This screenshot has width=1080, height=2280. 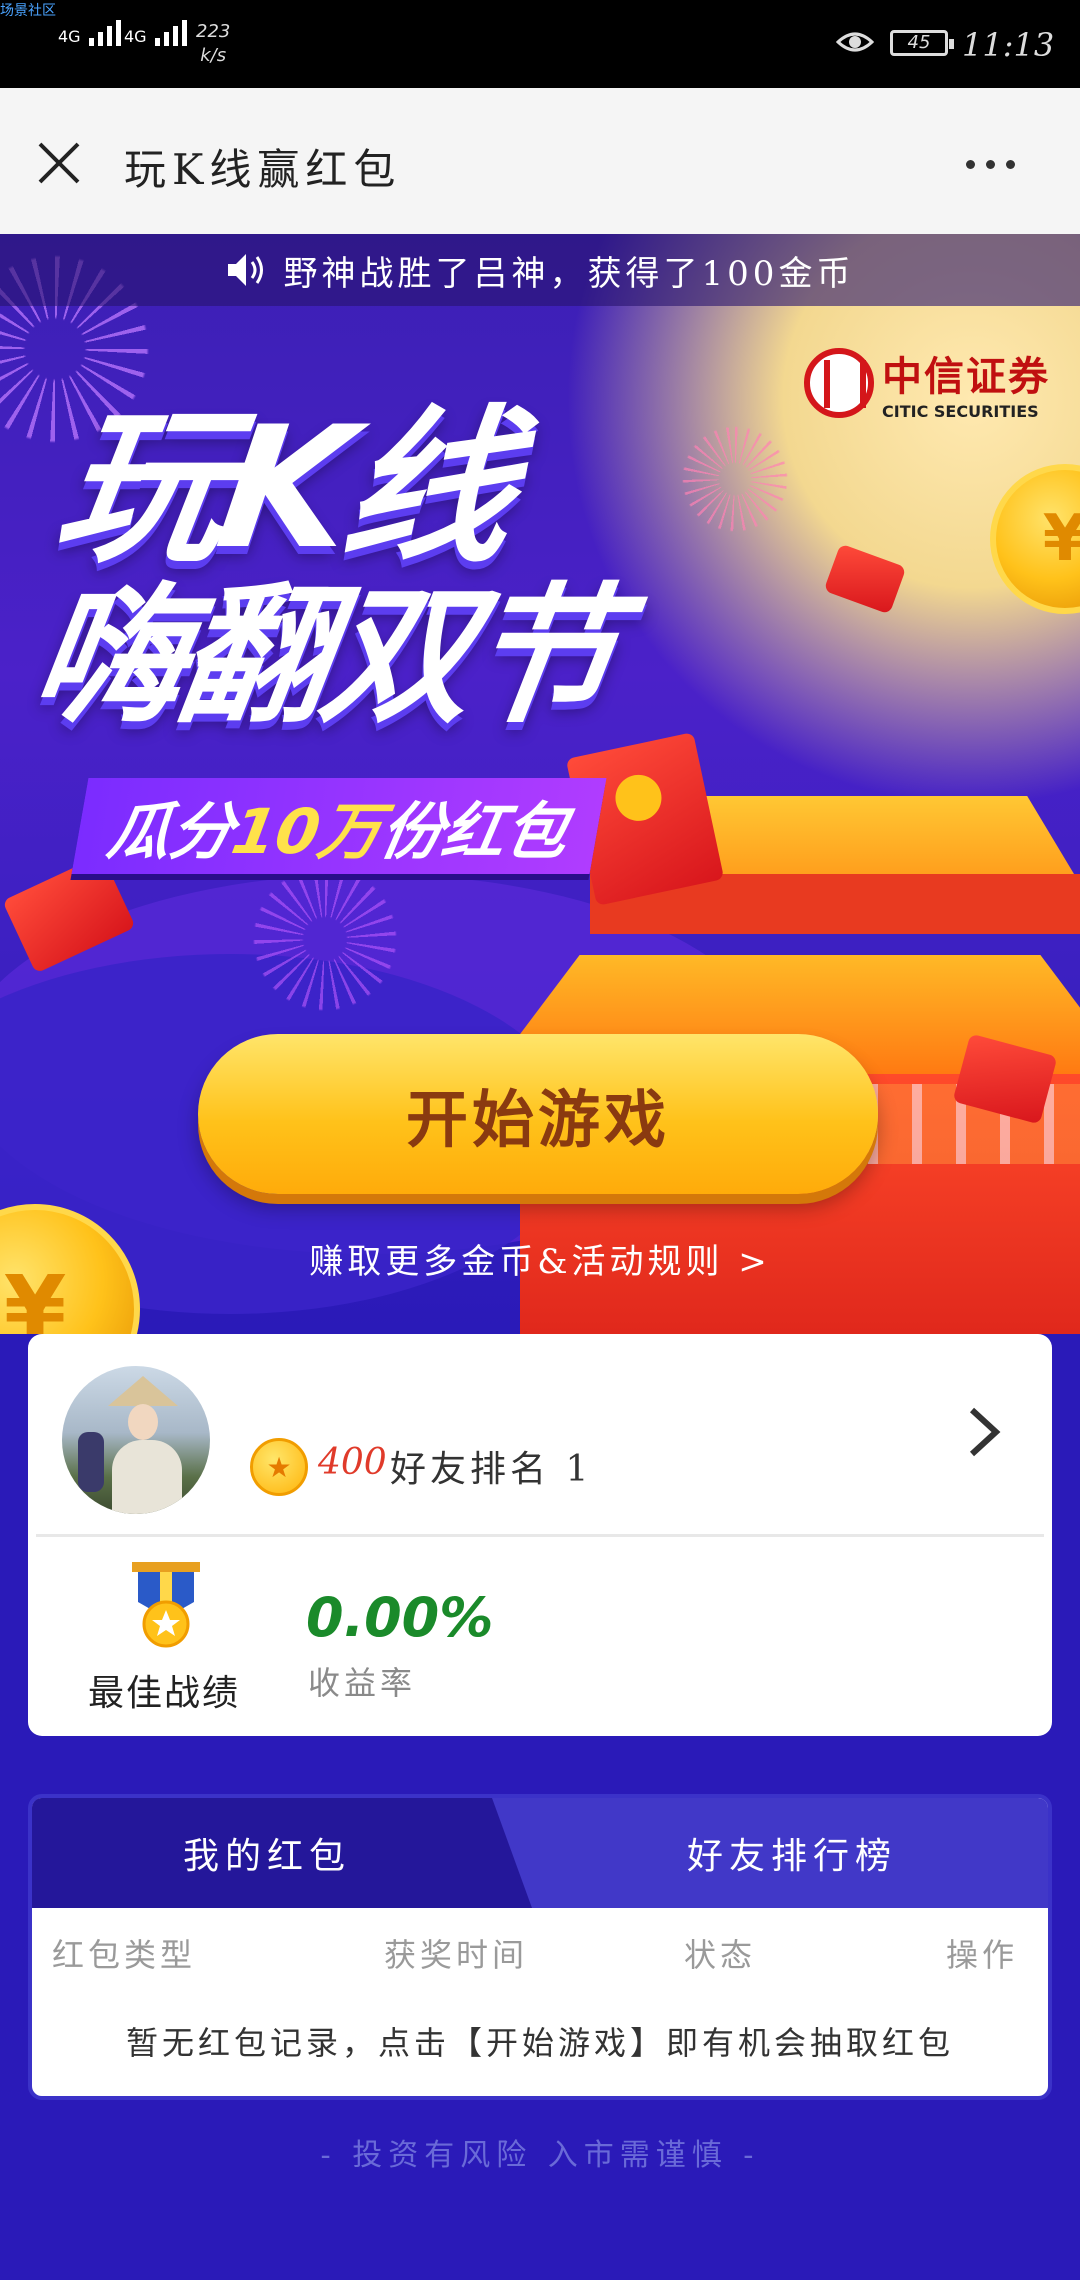 I want to click on return-rate-label: 收益率, so click(x=362, y=1683).